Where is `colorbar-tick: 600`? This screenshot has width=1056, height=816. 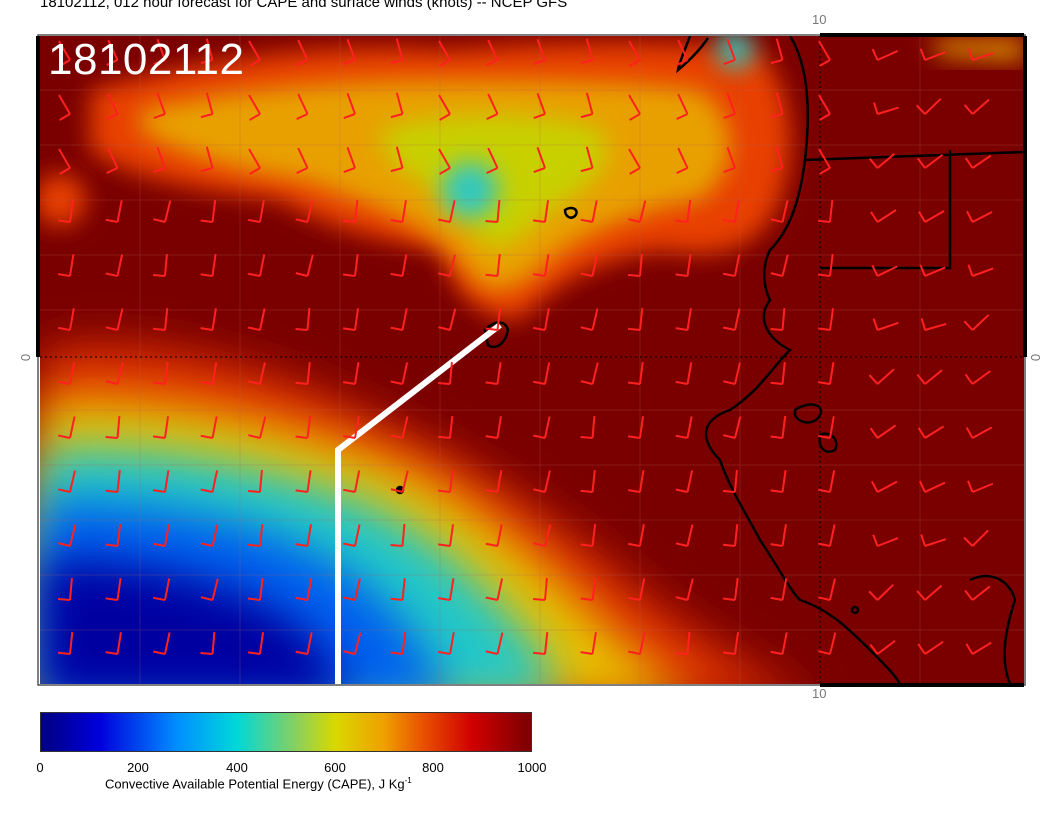 colorbar-tick: 600 is located at coordinates (335, 767).